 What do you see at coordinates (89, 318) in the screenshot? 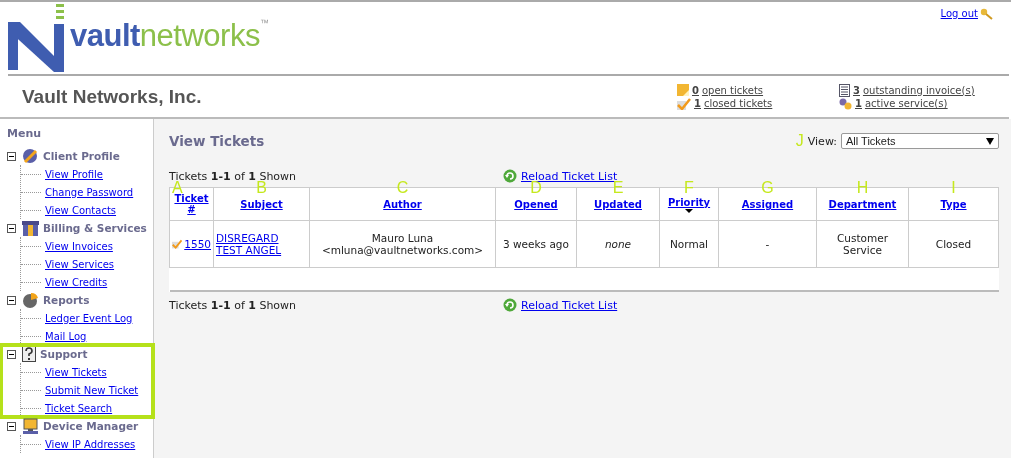
I see `menu-link: Ledger Event Log` at bounding box center [89, 318].